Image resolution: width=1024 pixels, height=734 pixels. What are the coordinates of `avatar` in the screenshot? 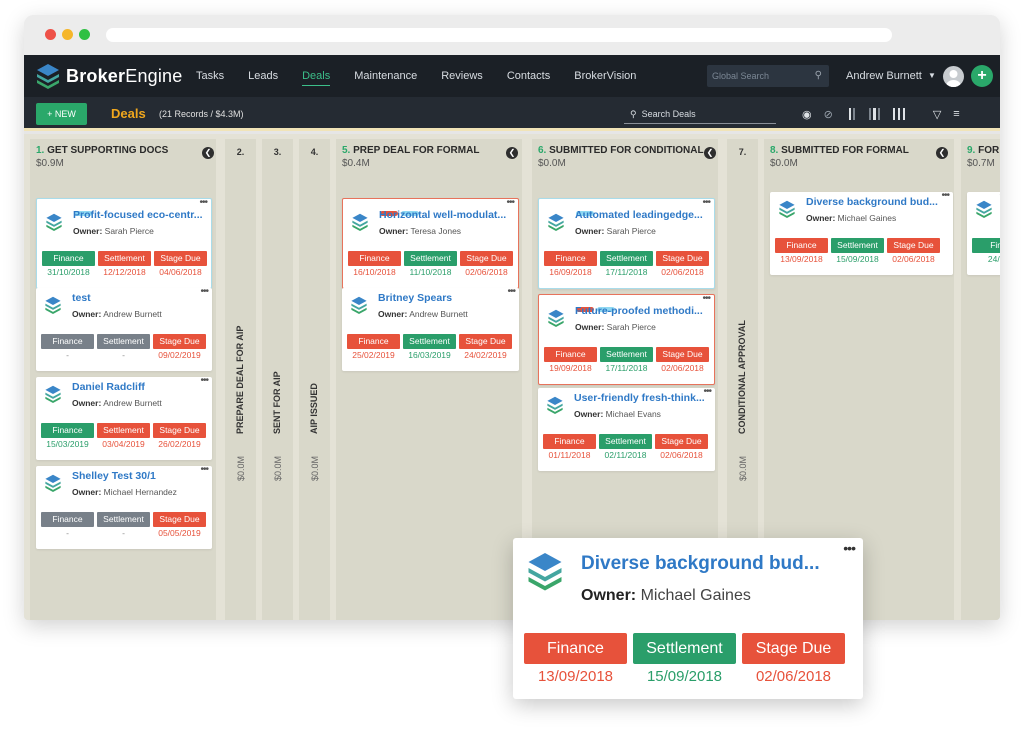 It's located at (953, 76).